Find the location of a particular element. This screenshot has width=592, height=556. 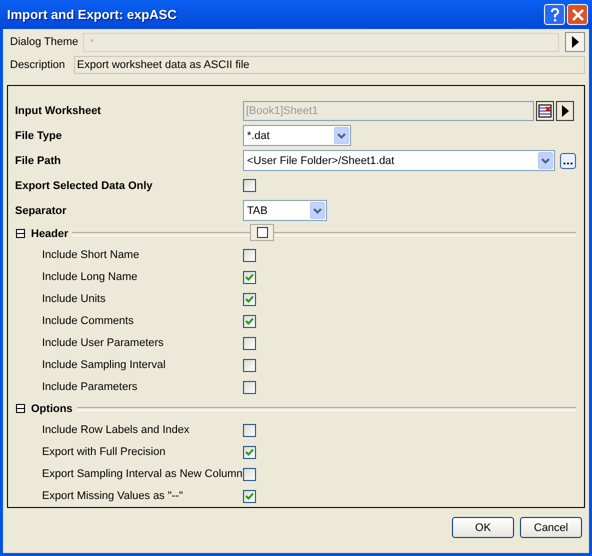

description-field: Export worksheet data as ASCII file is located at coordinates (329, 65).